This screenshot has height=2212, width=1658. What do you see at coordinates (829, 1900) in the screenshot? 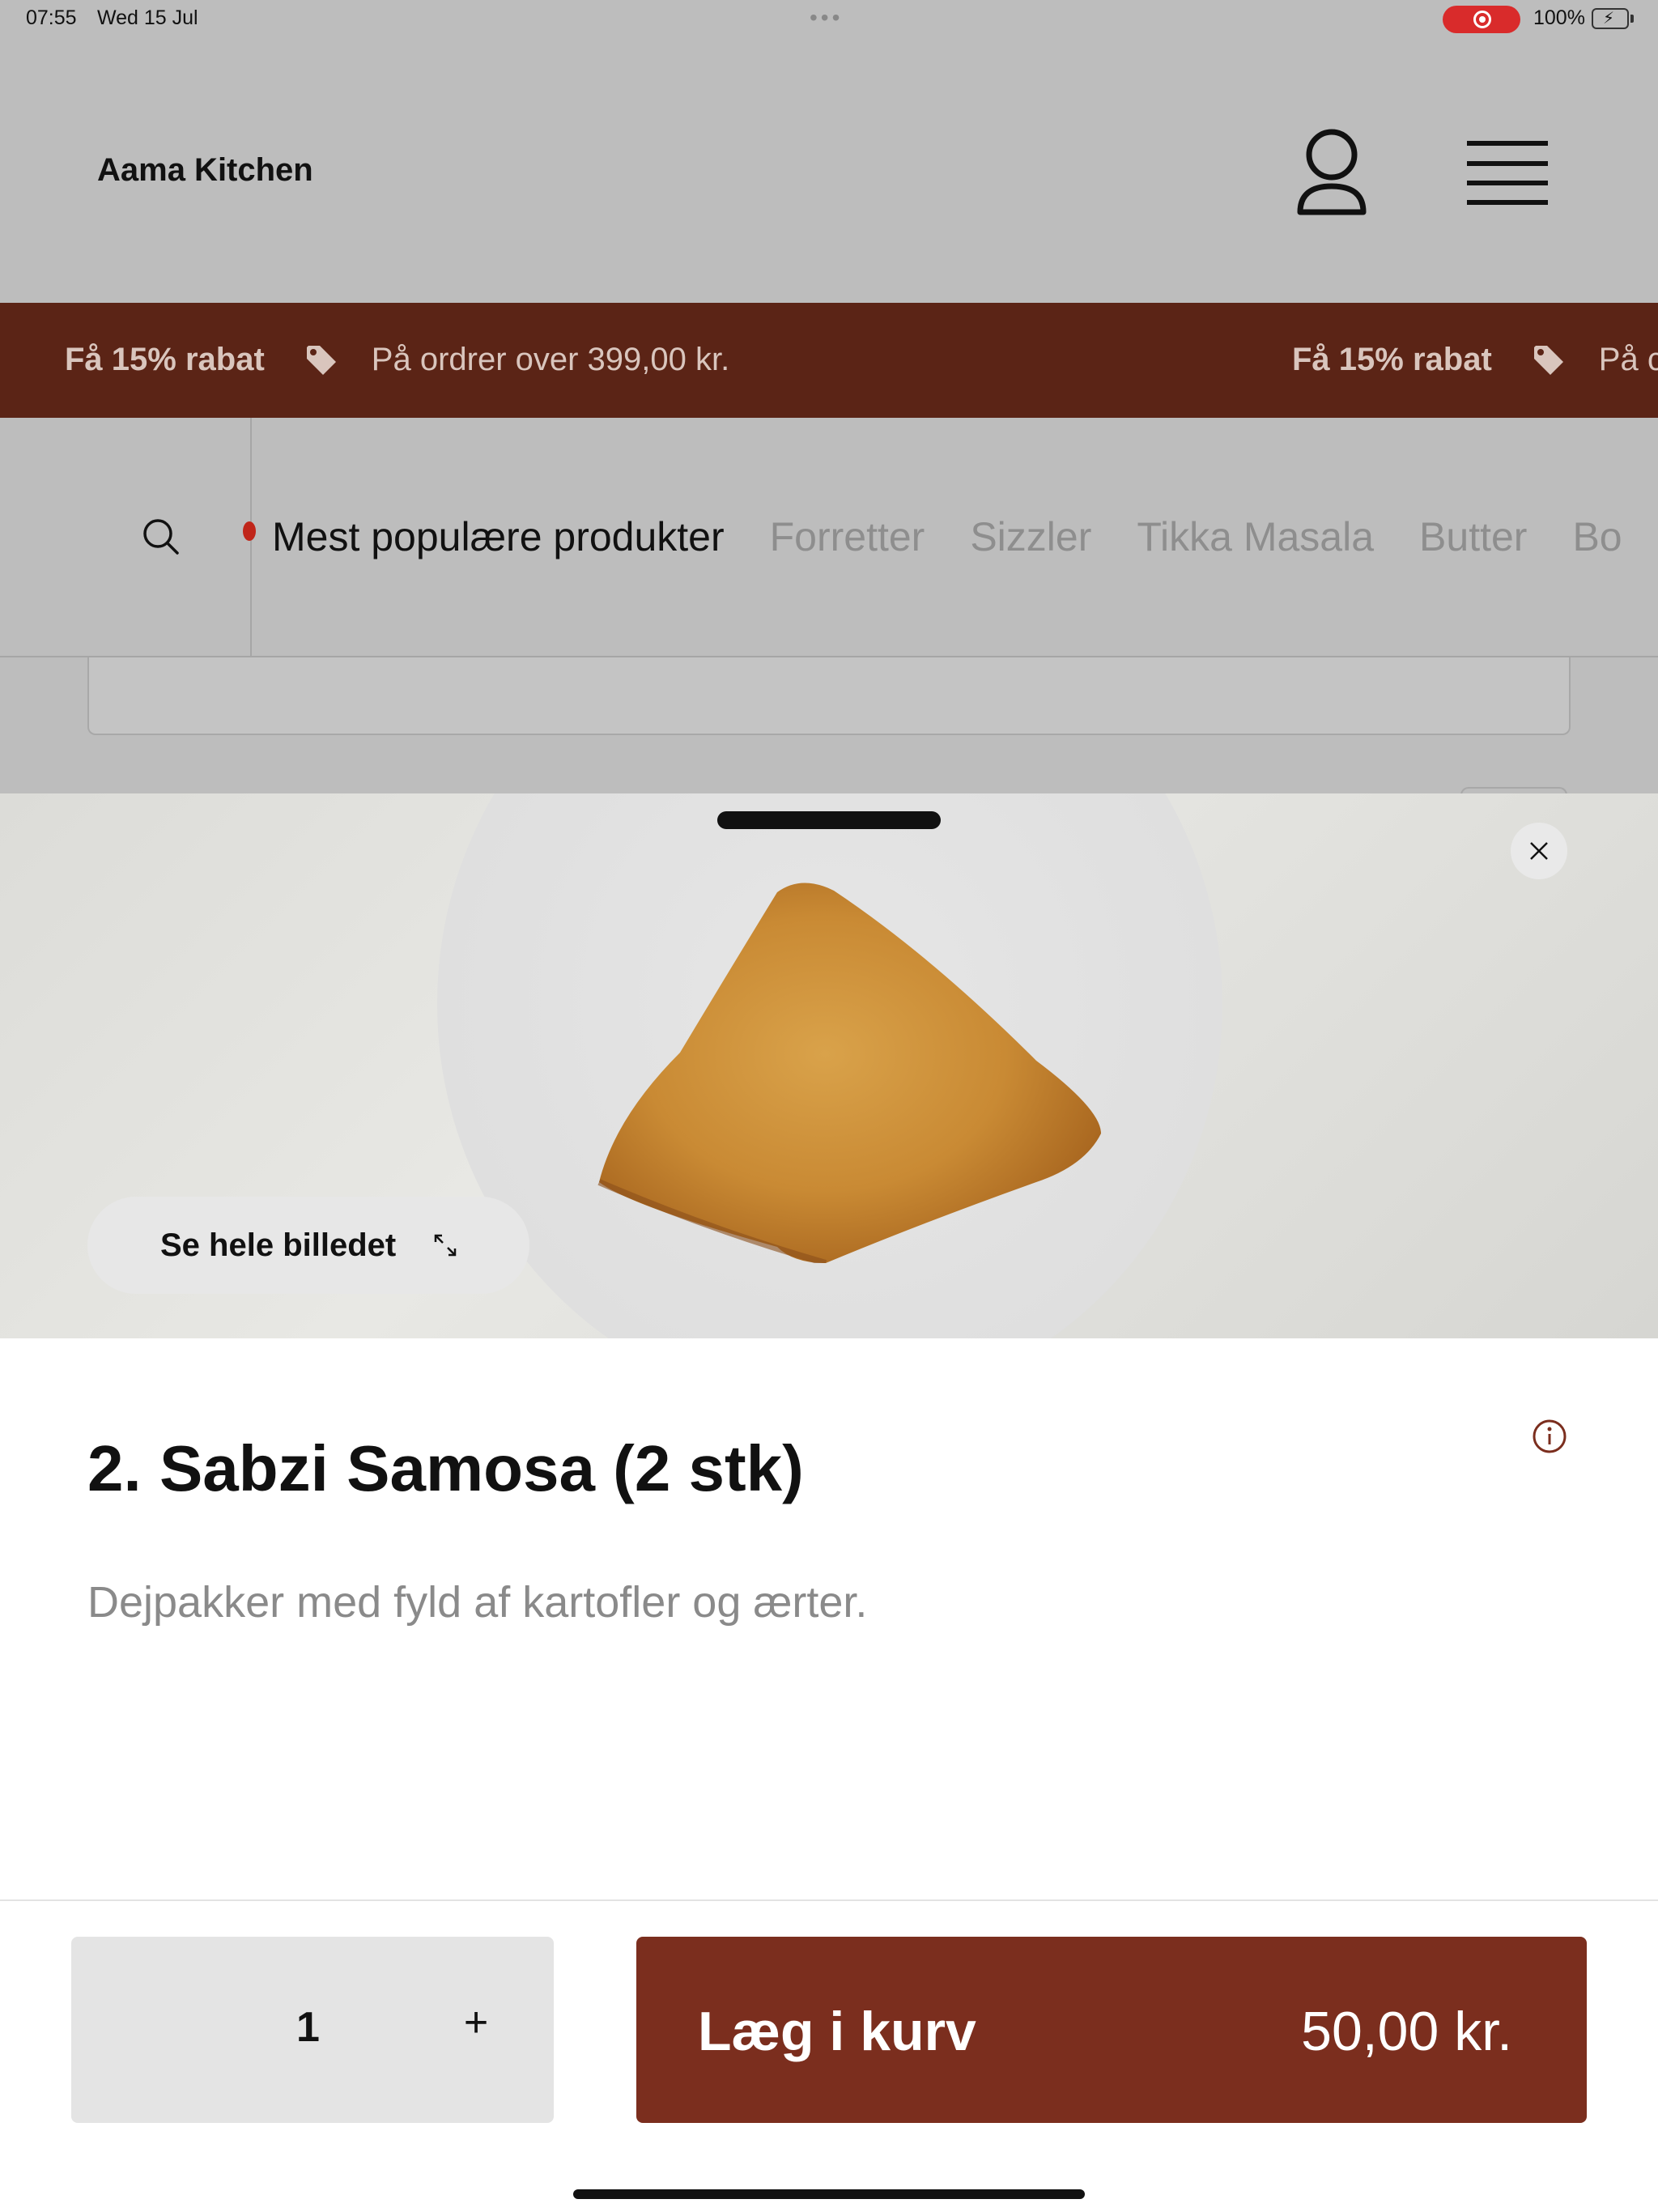
I see `divider` at bounding box center [829, 1900].